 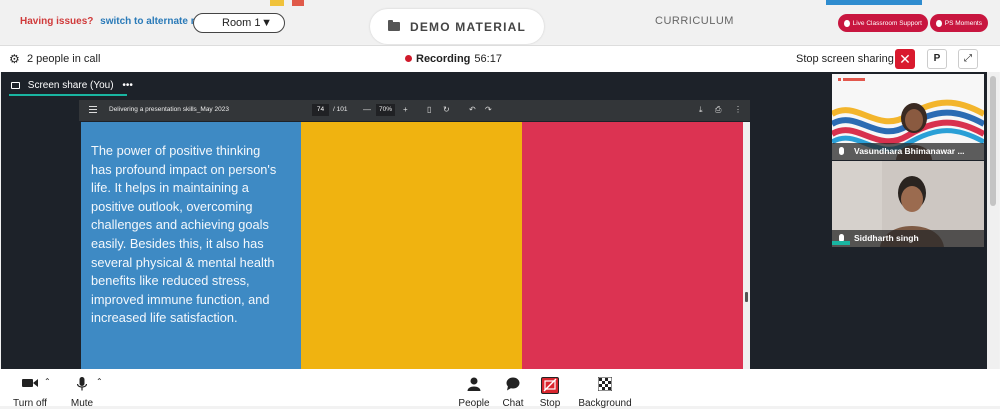 What do you see at coordinates (429, 109) in the screenshot?
I see `fit-page-icon: ▯` at bounding box center [429, 109].